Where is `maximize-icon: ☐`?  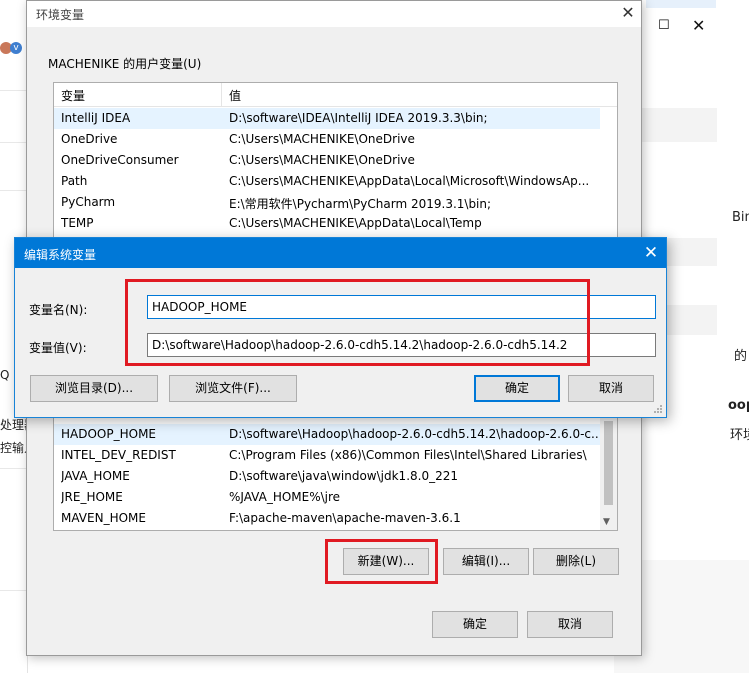 maximize-icon: ☐ is located at coordinates (665, 26).